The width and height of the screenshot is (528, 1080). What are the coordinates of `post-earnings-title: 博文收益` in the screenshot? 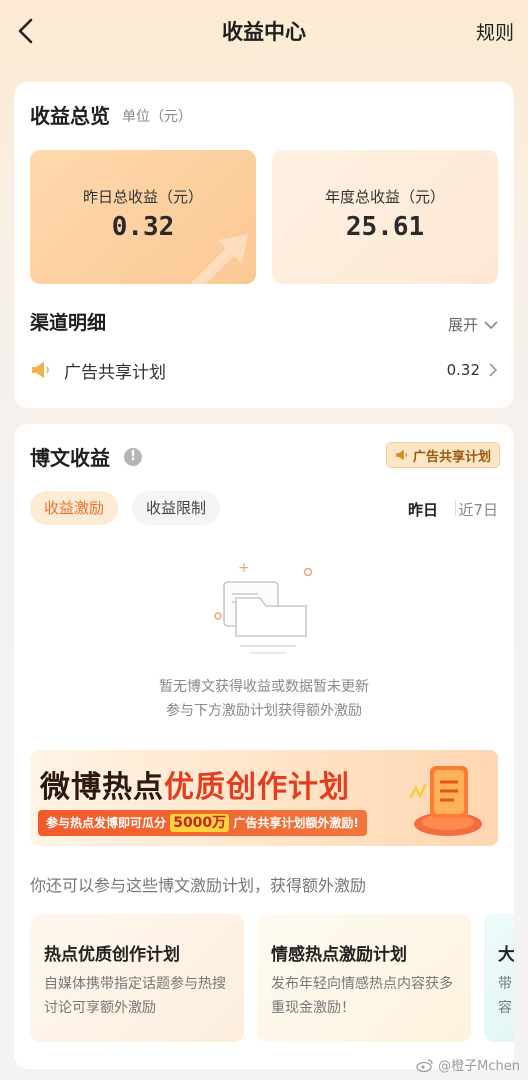 It's located at (70, 458).